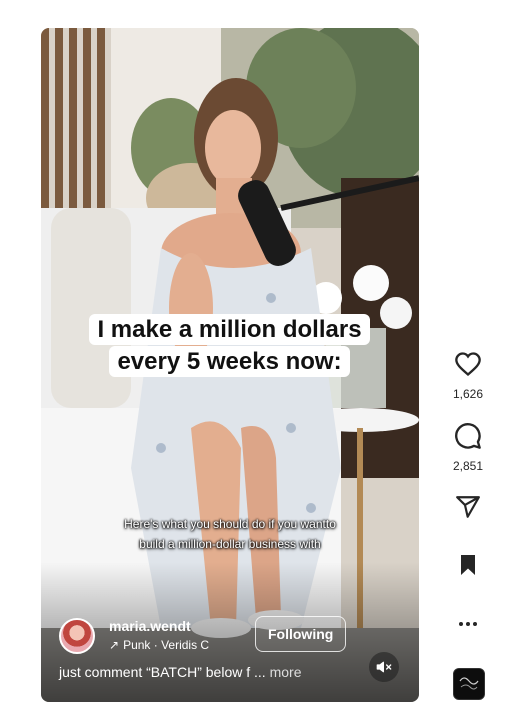 The width and height of the screenshot is (510, 721). What do you see at coordinates (468, 565) in the screenshot?
I see `bookmark-icon` at bounding box center [468, 565].